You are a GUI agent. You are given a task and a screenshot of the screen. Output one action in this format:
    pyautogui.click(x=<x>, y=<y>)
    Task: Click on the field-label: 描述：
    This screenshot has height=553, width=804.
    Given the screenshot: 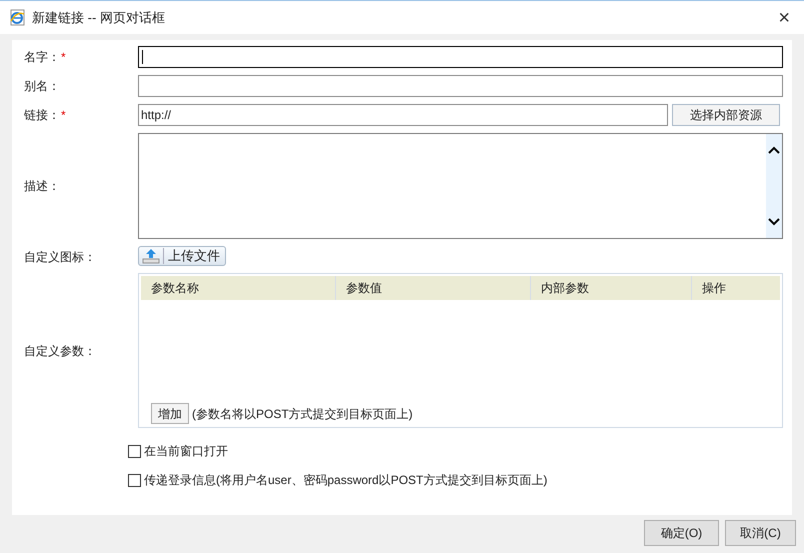 What is the action you would take?
    pyautogui.click(x=42, y=186)
    